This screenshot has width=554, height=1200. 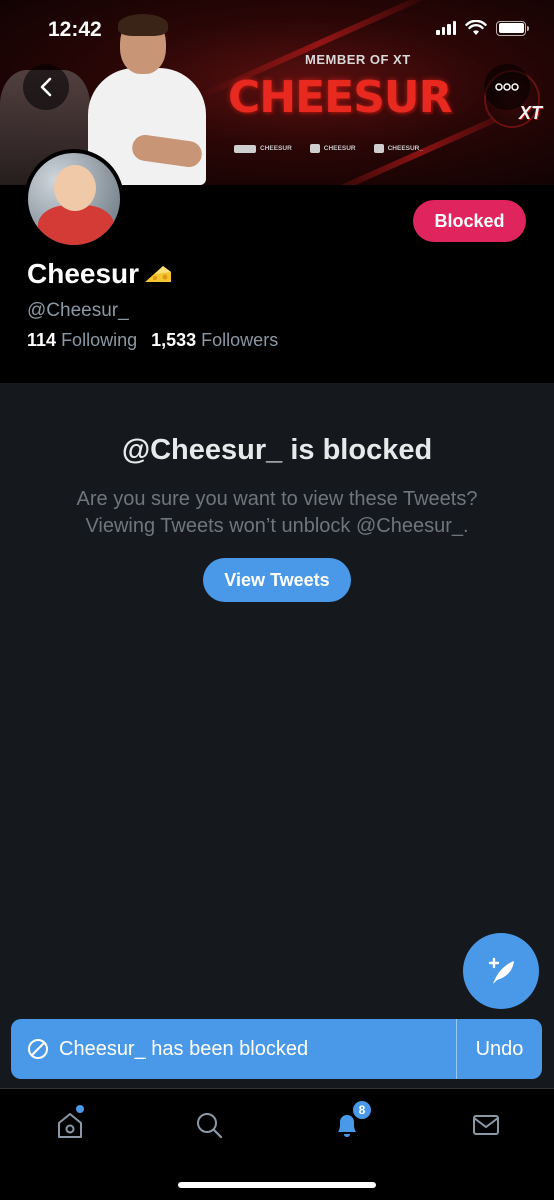 I want to click on banner-social-twitch: CHEESUR, so click(x=263, y=148).